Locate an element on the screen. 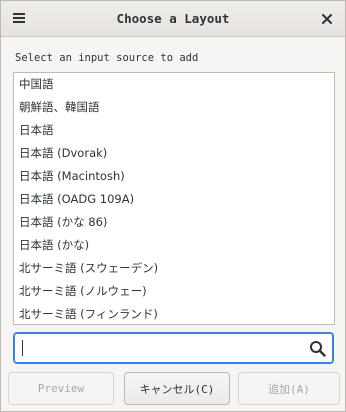  list-item: 日本語 (Dvorak) is located at coordinates (174, 153).